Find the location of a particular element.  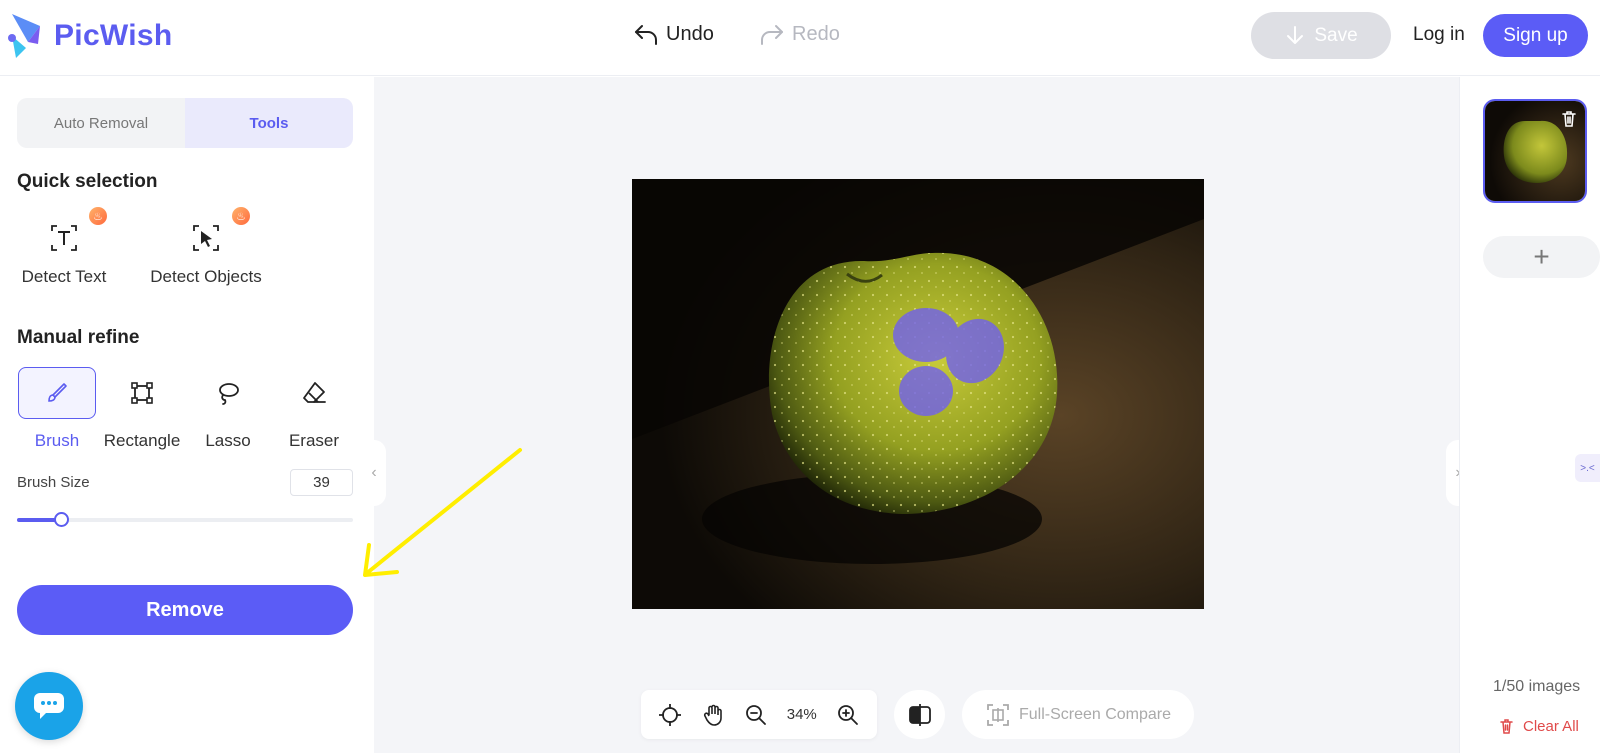

rectangle-icon is located at coordinates (142, 393).